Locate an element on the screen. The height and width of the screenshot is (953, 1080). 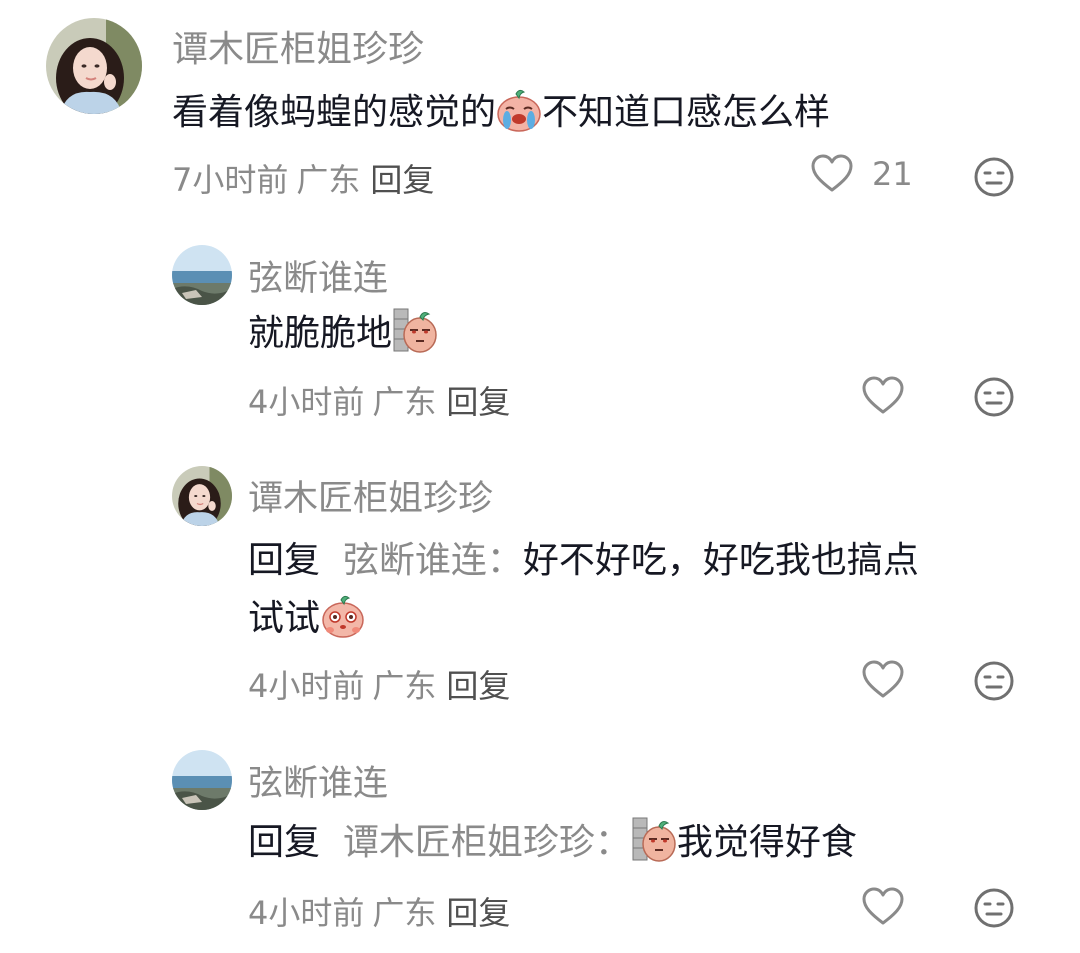
comment-text-part: 看着像蚂蝗的感觉的 is located at coordinates (334, 112).